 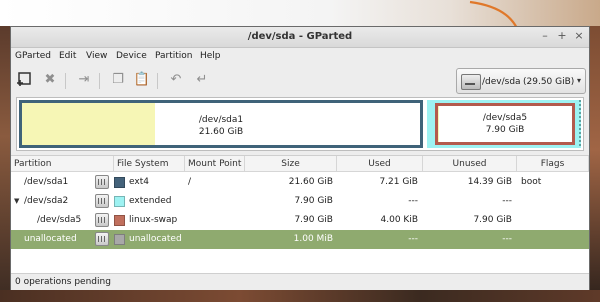 I want to click on cell-mount-point: /, so click(x=190, y=182).